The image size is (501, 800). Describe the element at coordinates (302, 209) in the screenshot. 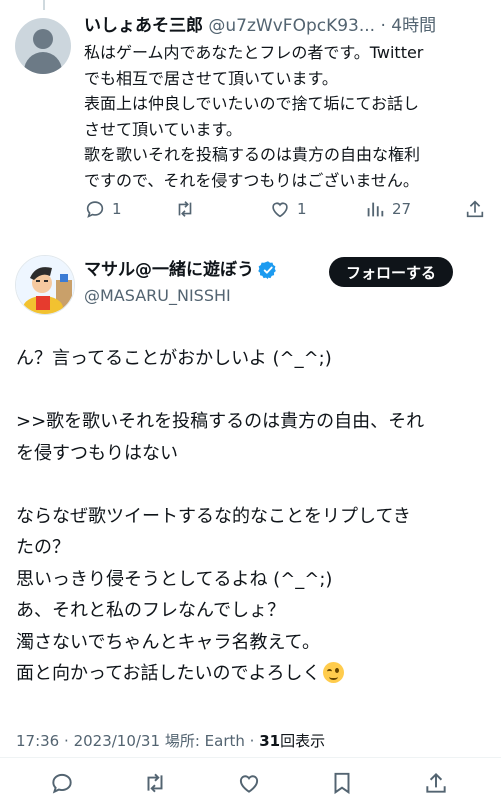

I see `like-count: 1` at that location.